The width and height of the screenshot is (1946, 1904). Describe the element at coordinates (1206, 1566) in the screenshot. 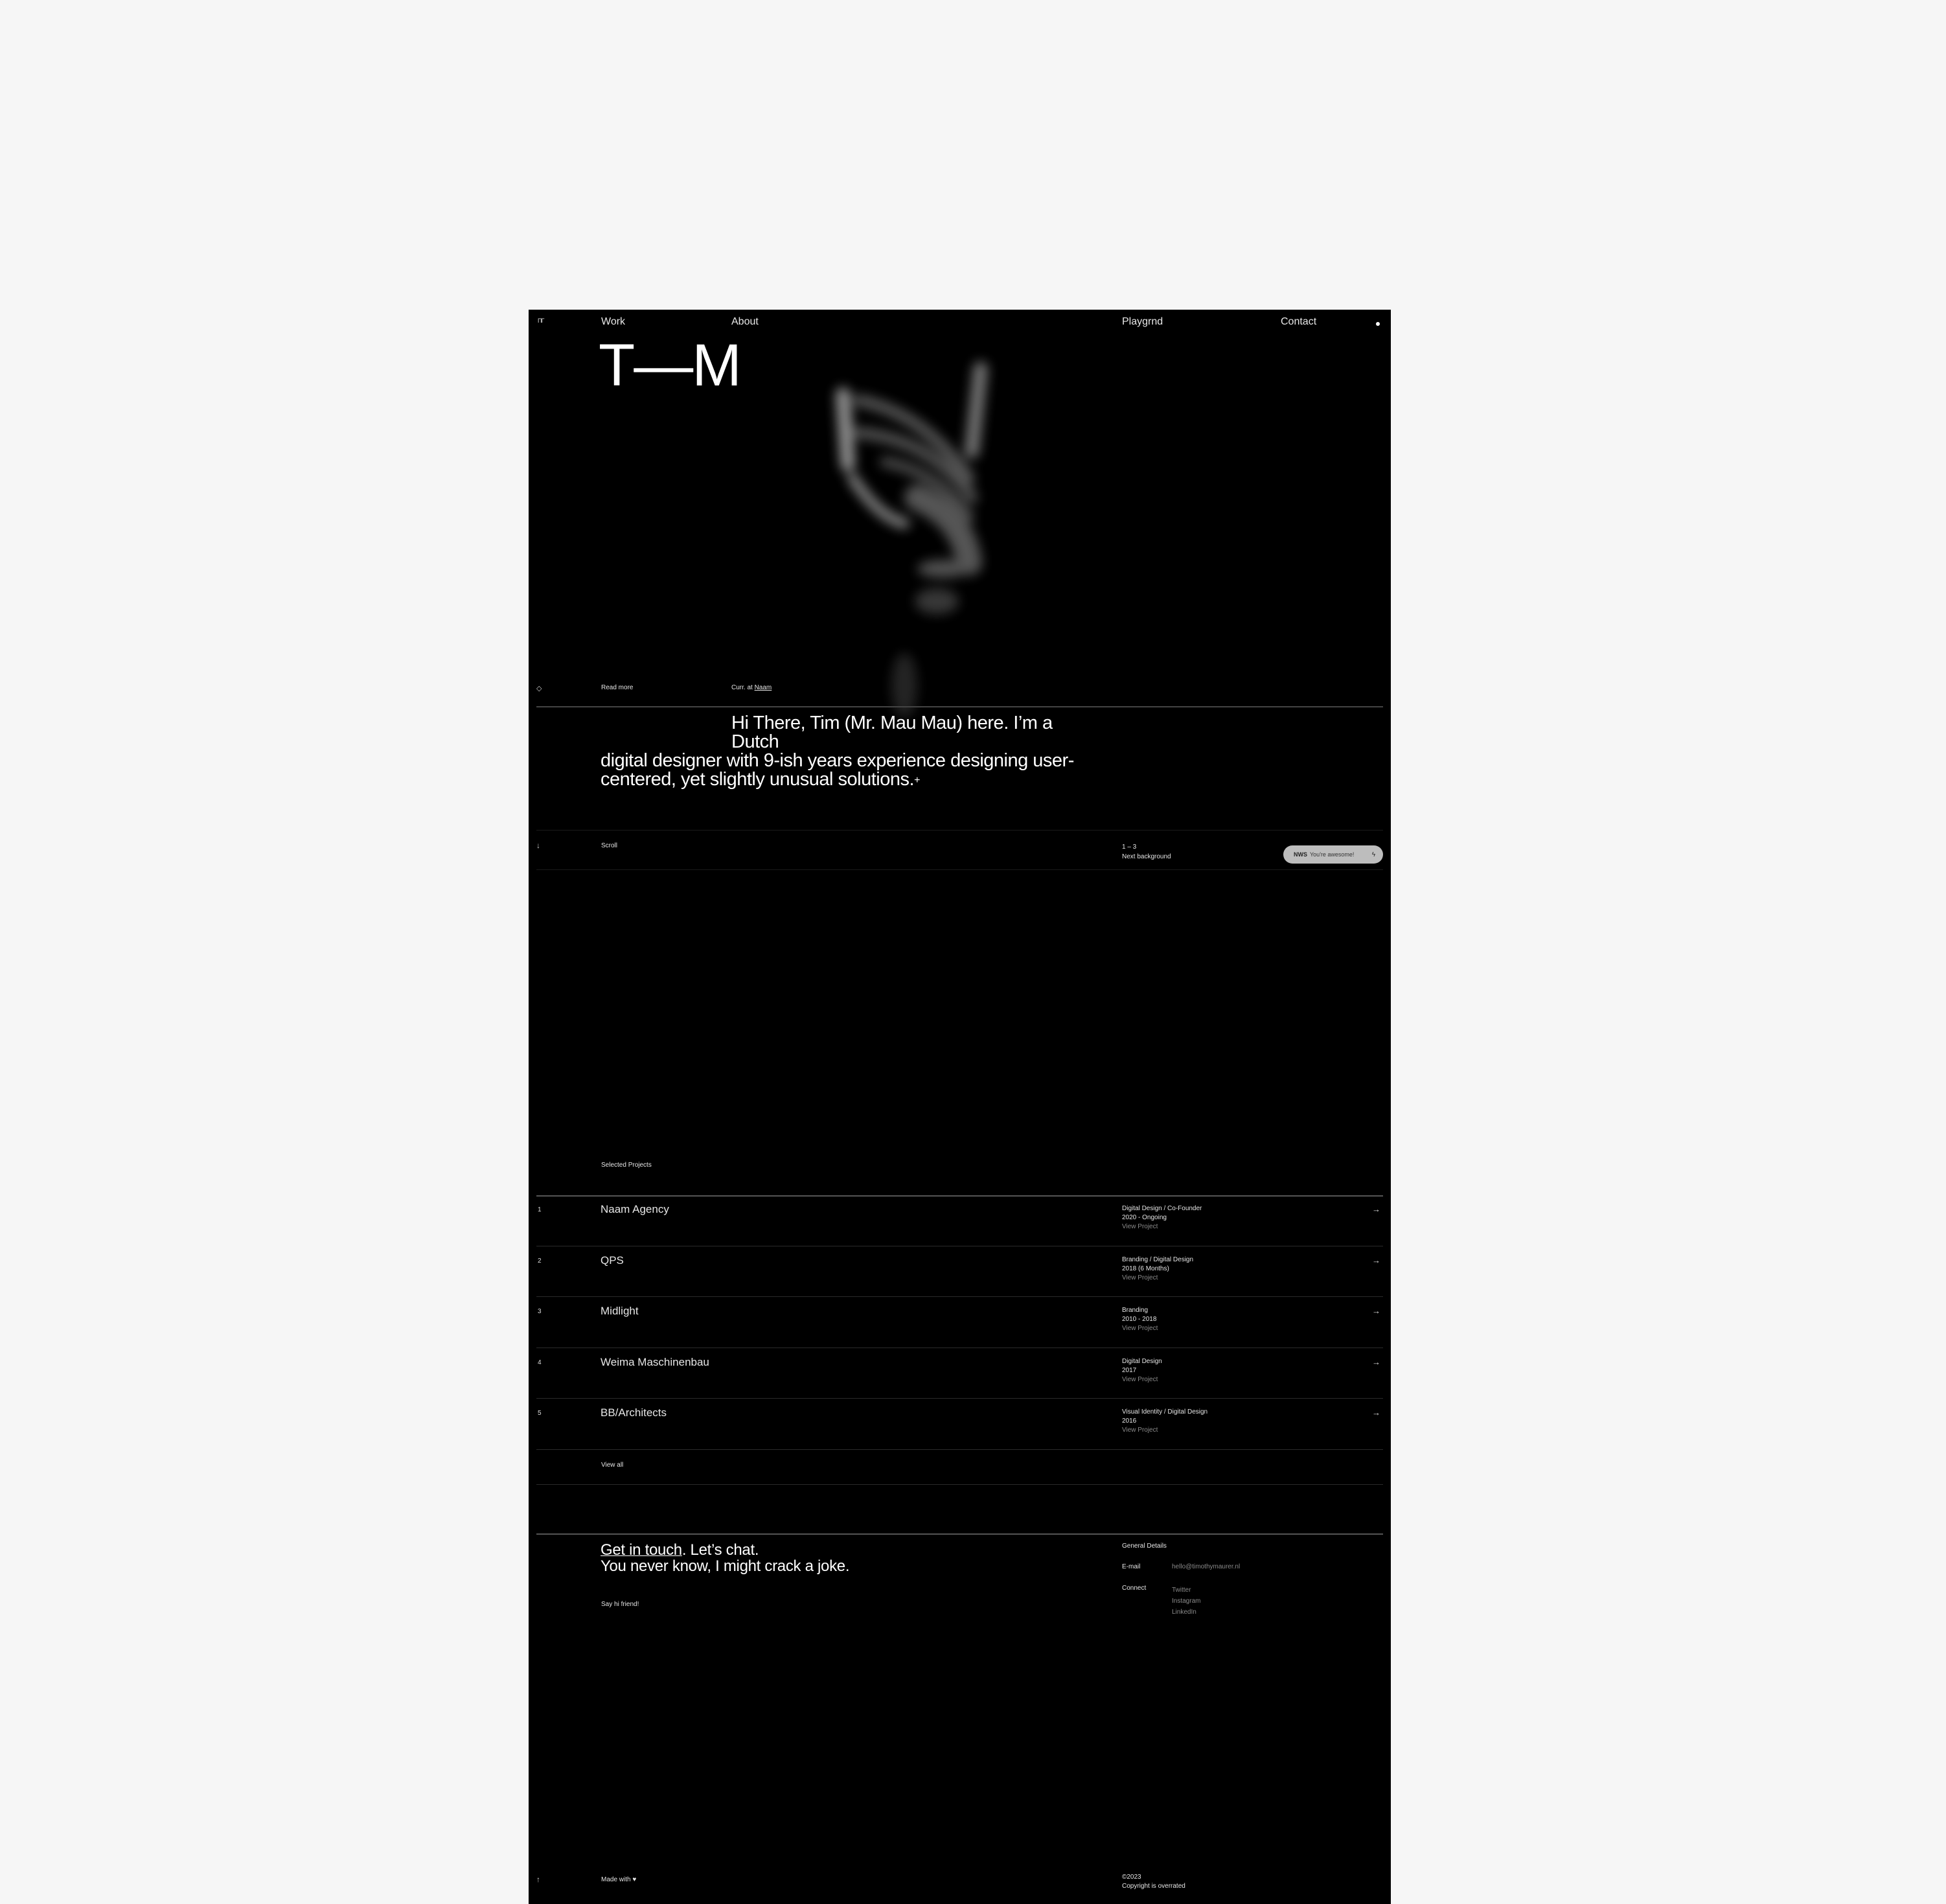

I see `email-link: hello@timothymaurer.nl` at that location.